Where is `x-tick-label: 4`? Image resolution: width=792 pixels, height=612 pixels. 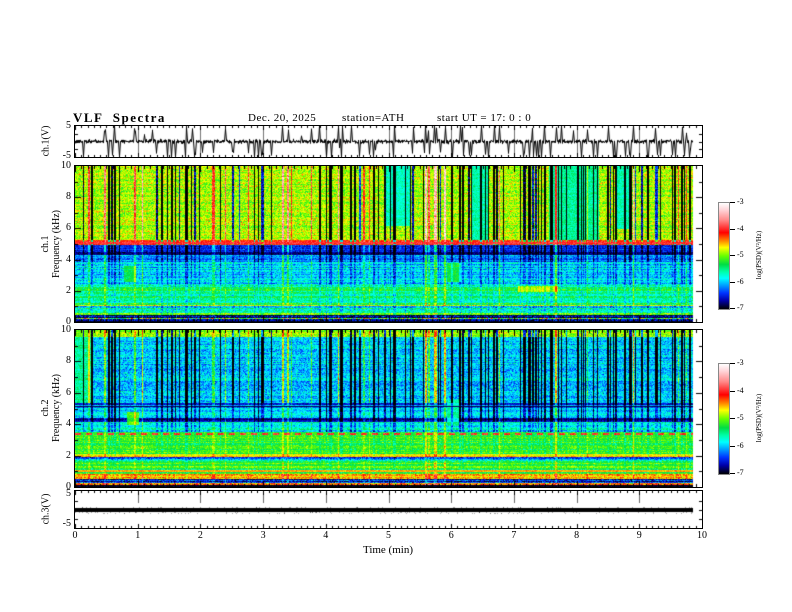 x-tick-label: 4 is located at coordinates (326, 535).